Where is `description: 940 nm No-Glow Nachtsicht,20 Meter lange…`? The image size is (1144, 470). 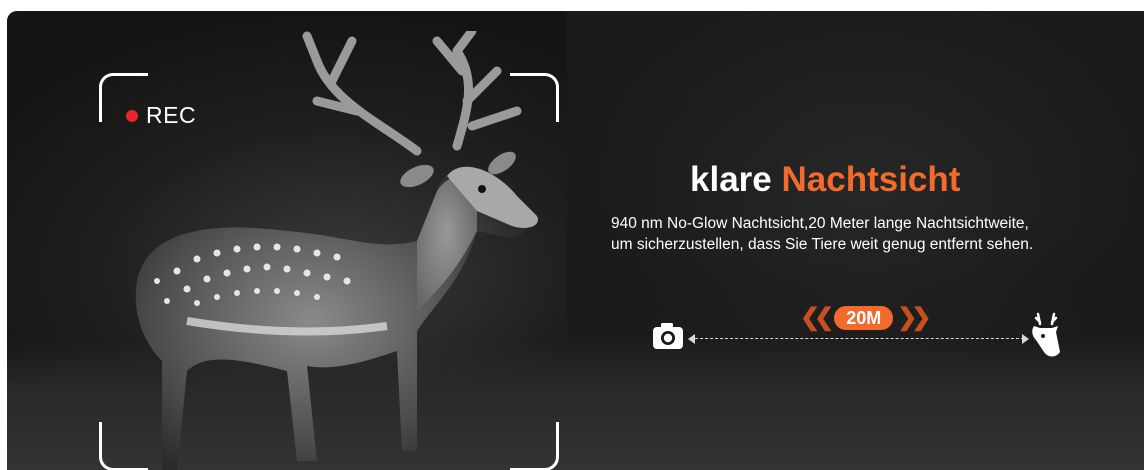
description: 940 nm No-Glow Nachtsicht,20 Meter lange… is located at coordinates (861, 234).